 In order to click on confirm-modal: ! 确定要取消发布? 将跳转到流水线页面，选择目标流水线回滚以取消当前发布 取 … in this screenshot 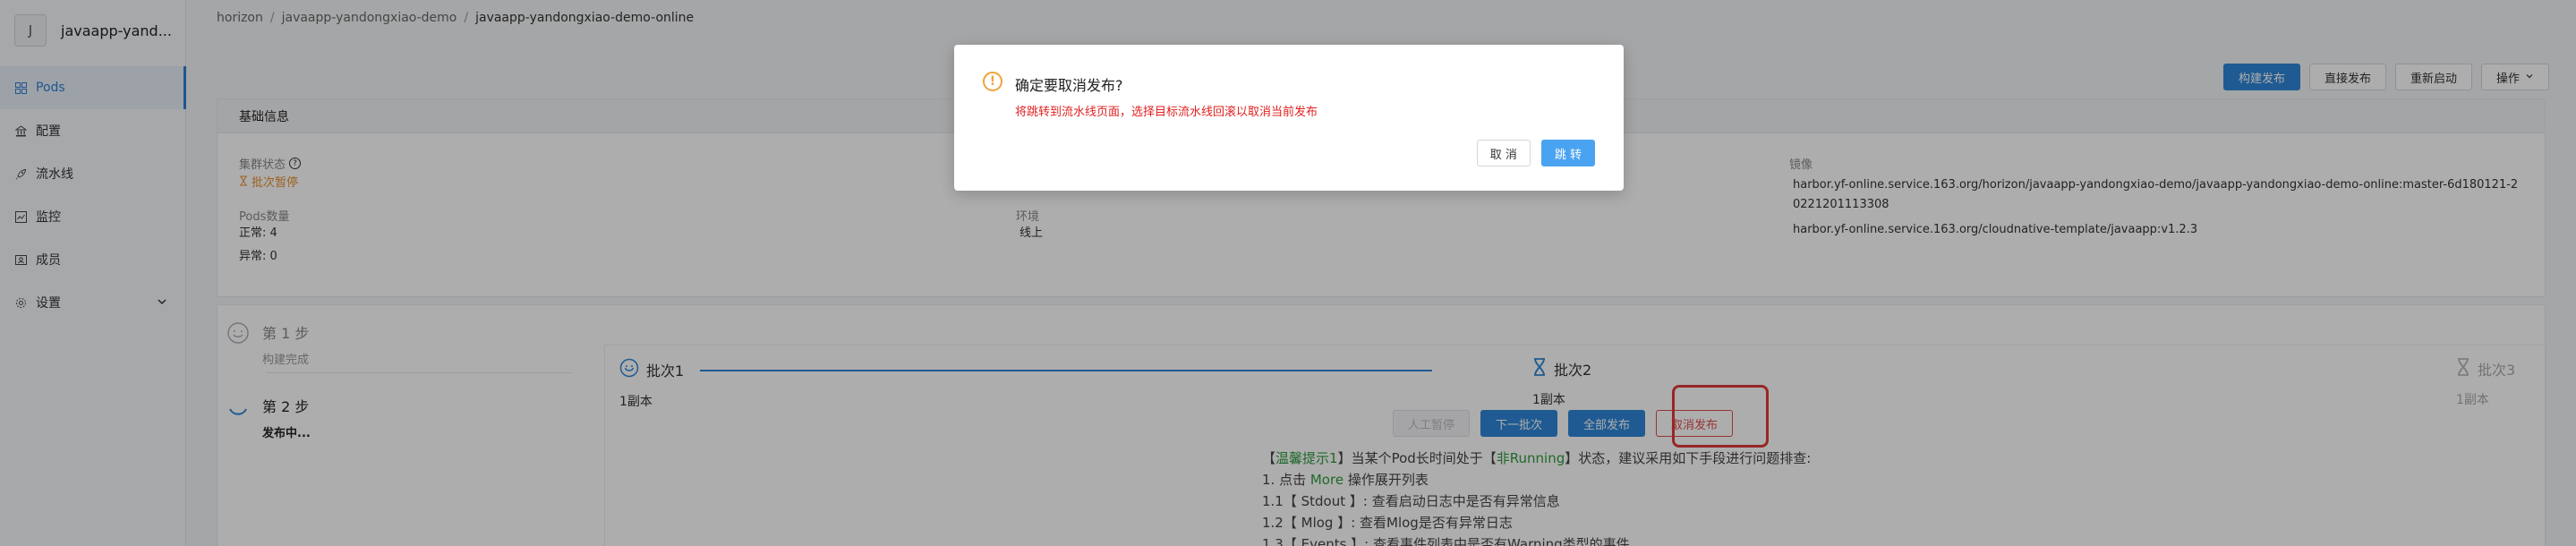, I will do `click(1289, 118)`.